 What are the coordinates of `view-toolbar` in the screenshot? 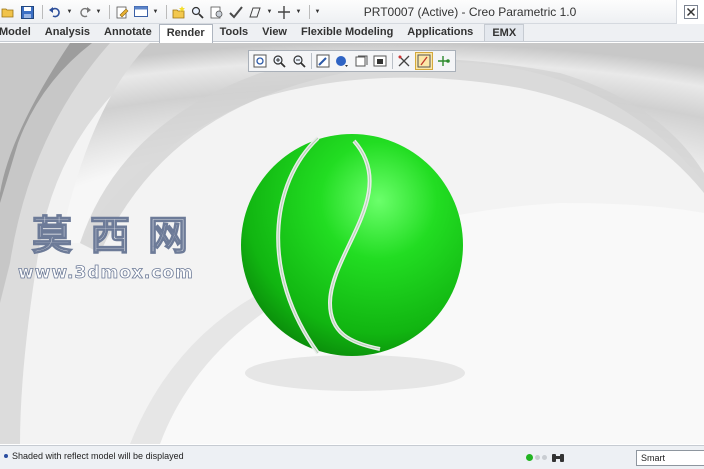 It's located at (352, 61).